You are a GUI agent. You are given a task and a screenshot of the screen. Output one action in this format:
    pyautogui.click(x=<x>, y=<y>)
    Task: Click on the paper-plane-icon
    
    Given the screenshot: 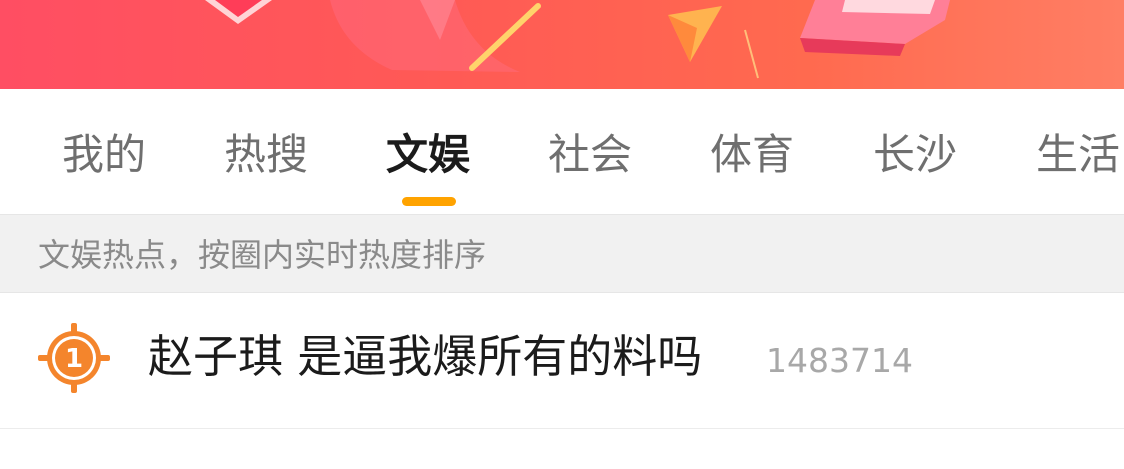 What is the action you would take?
    pyautogui.click(x=695, y=34)
    